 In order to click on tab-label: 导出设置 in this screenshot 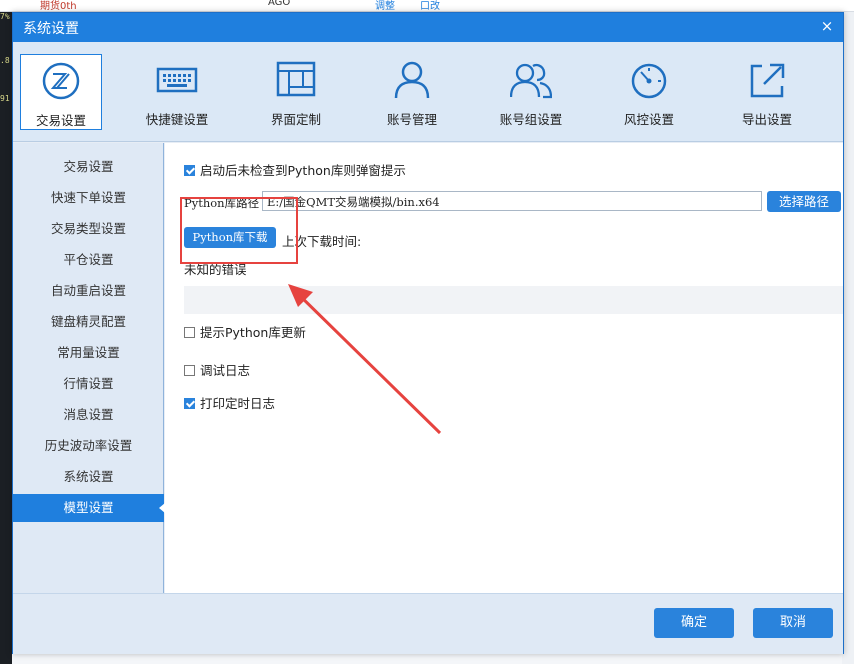, I will do `click(766, 119)`.